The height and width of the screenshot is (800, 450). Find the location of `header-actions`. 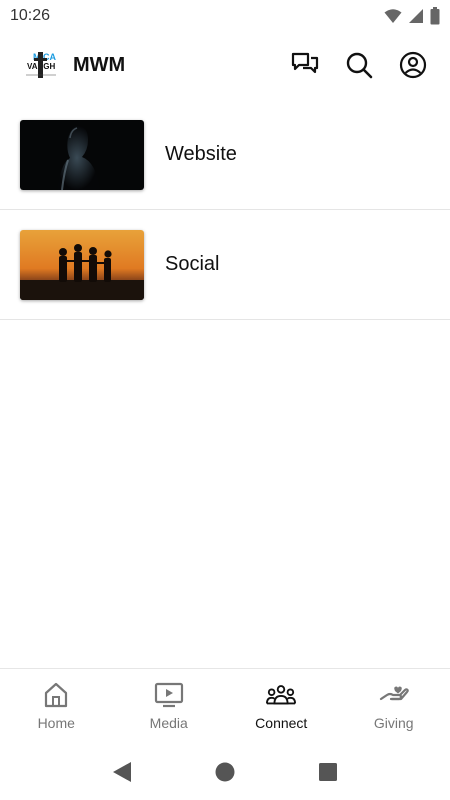

header-actions is located at coordinates (359, 65).